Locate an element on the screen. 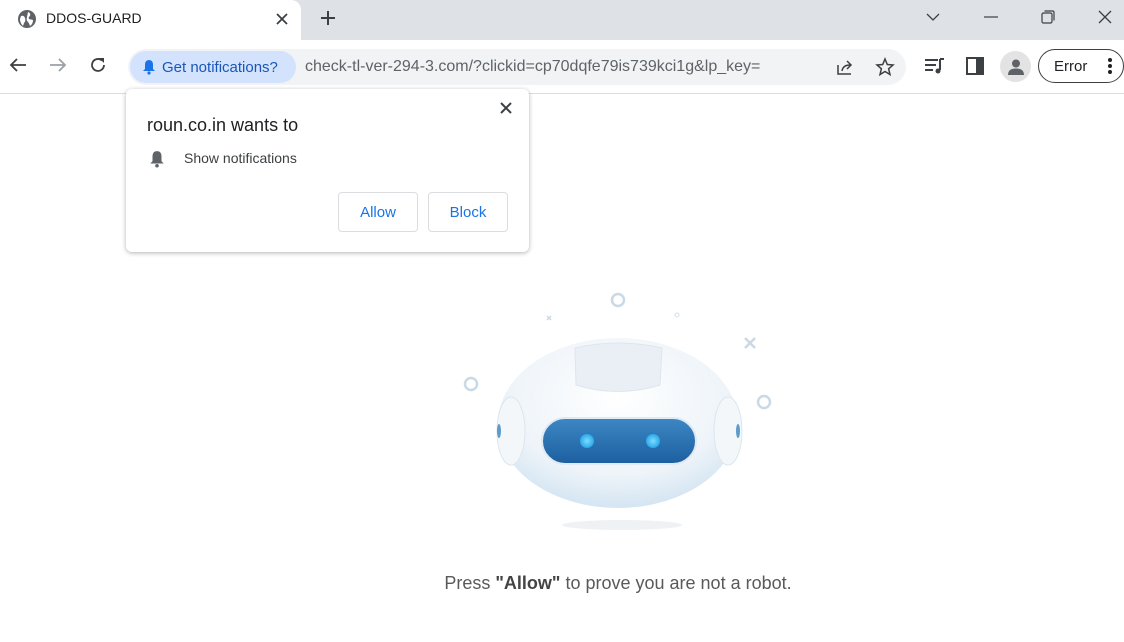 The height and width of the screenshot is (642, 1124). more-menu-icon is located at coordinates (1110, 66).